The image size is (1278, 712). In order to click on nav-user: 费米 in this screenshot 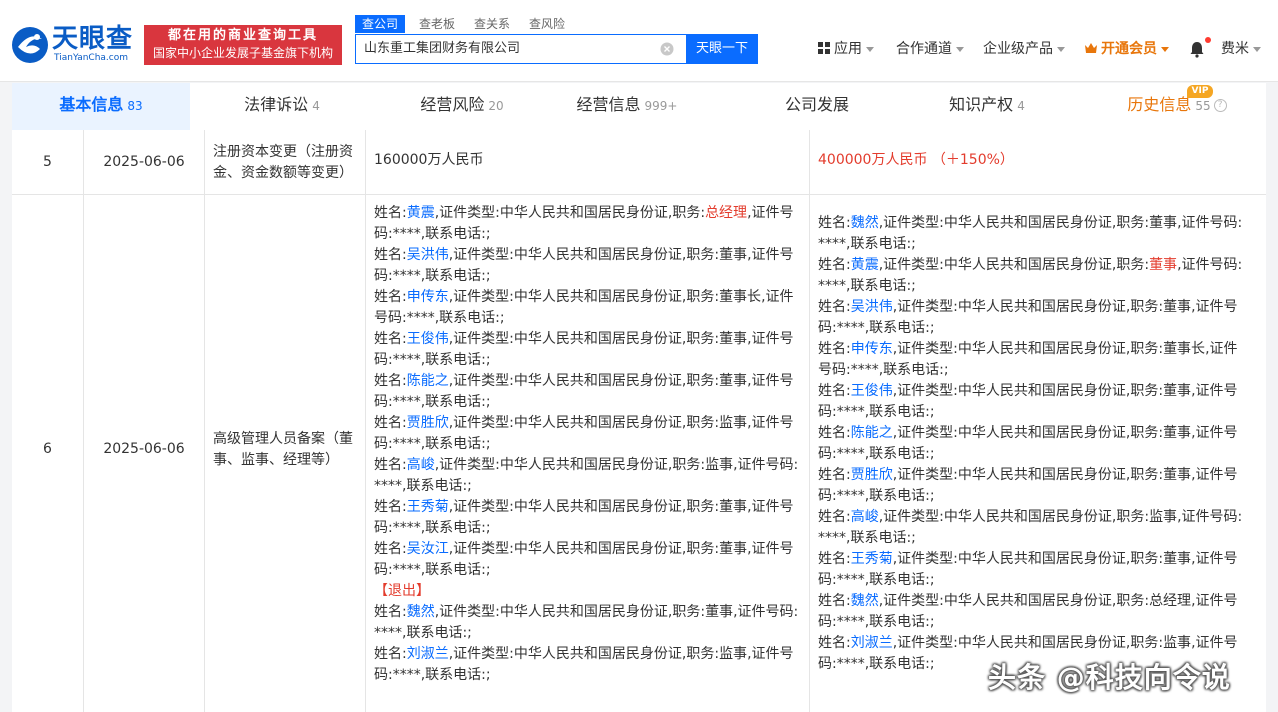, I will do `click(1241, 49)`.